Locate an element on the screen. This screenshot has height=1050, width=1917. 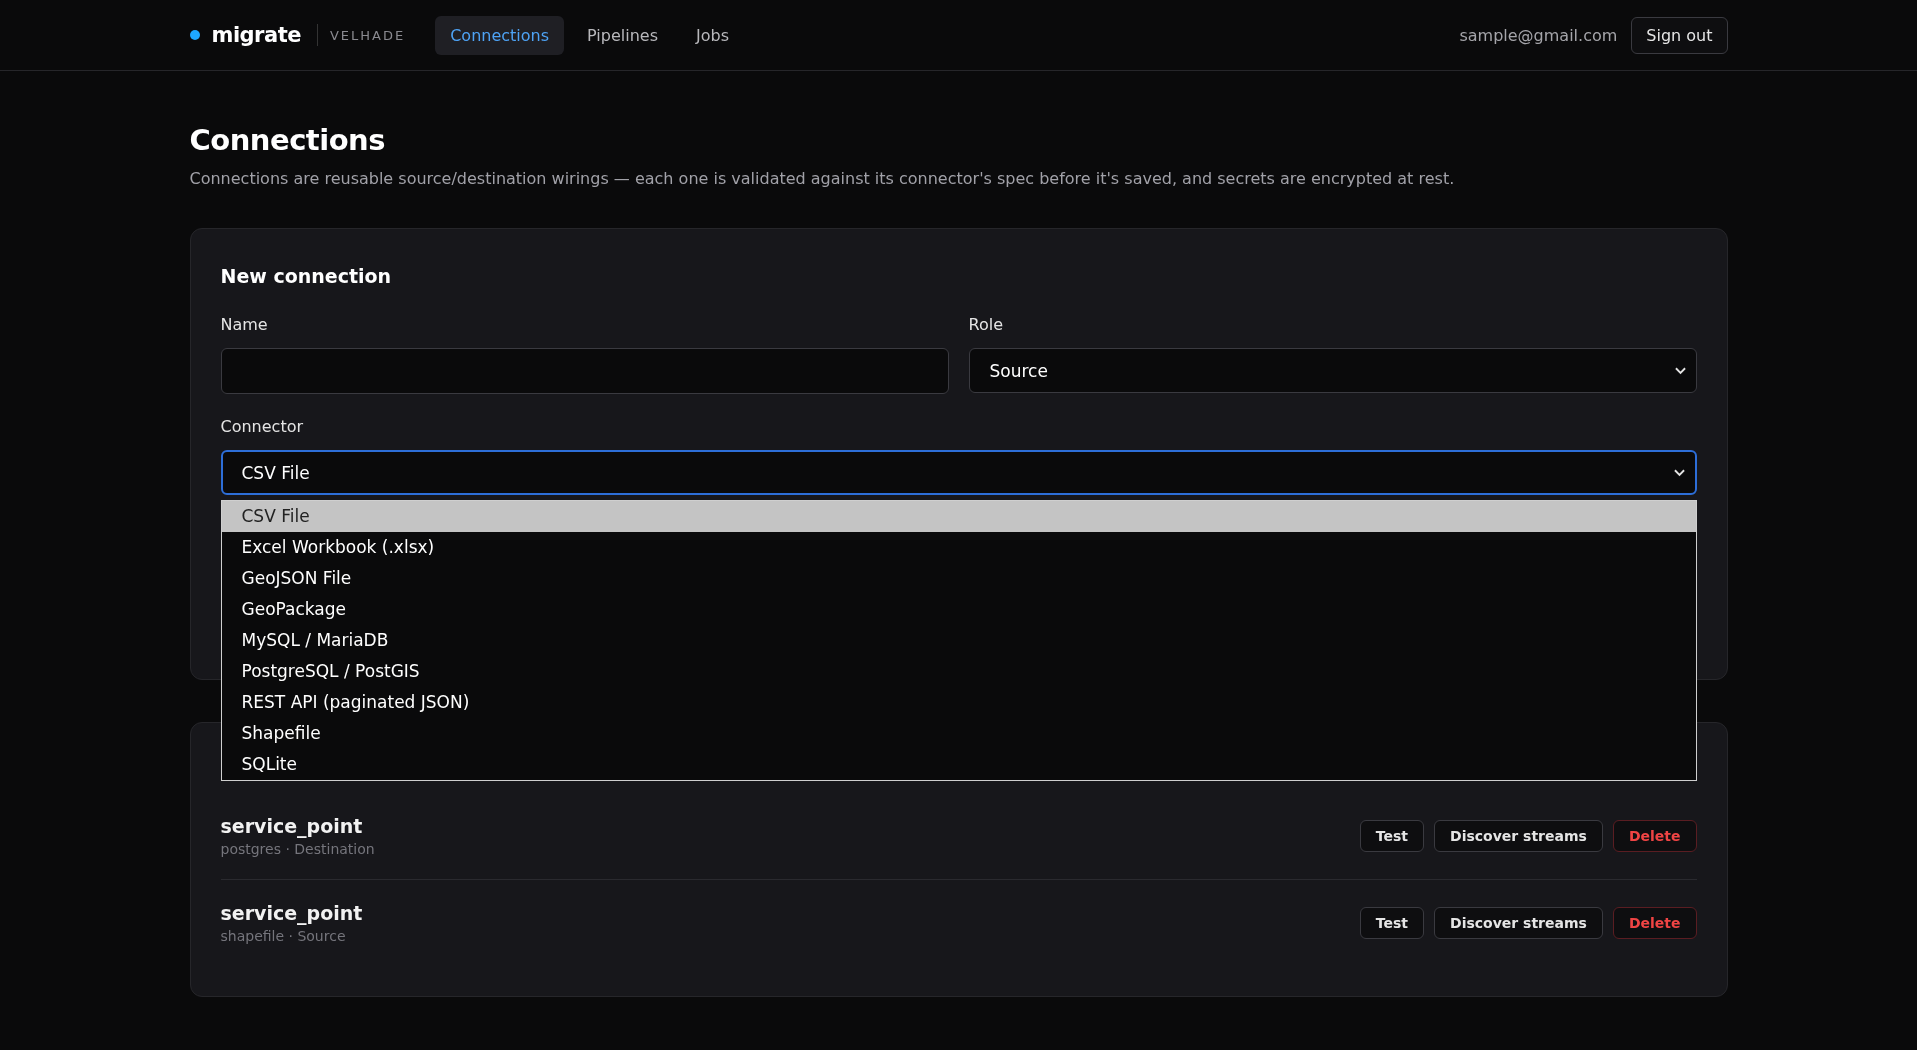
nav-tab: Jobs is located at coordinates (712, 35).